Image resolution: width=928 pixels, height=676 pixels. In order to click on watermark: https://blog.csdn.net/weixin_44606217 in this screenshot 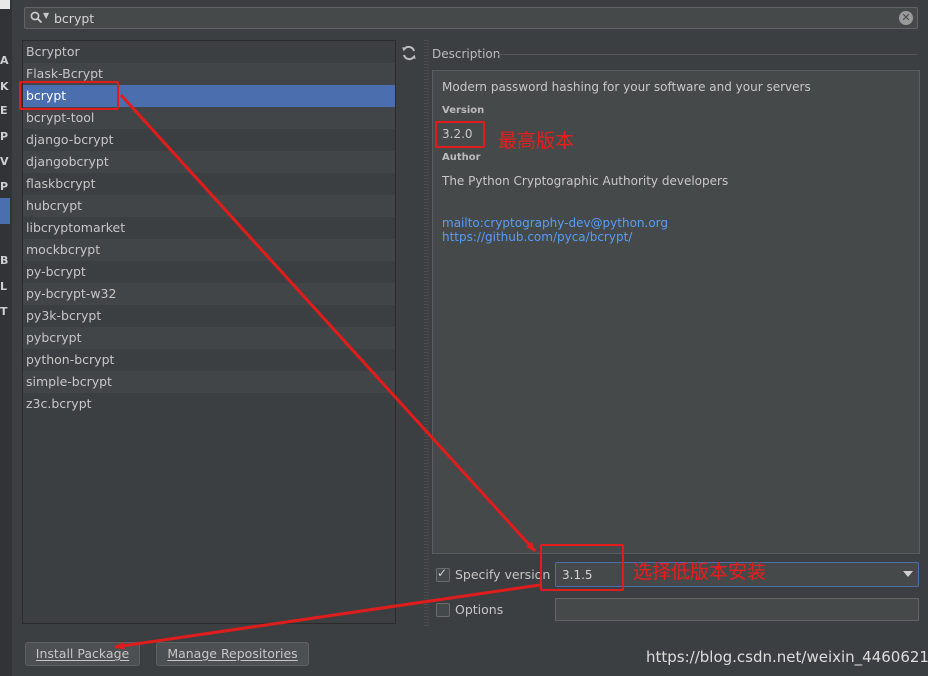, I will do `click(787, 657)`.